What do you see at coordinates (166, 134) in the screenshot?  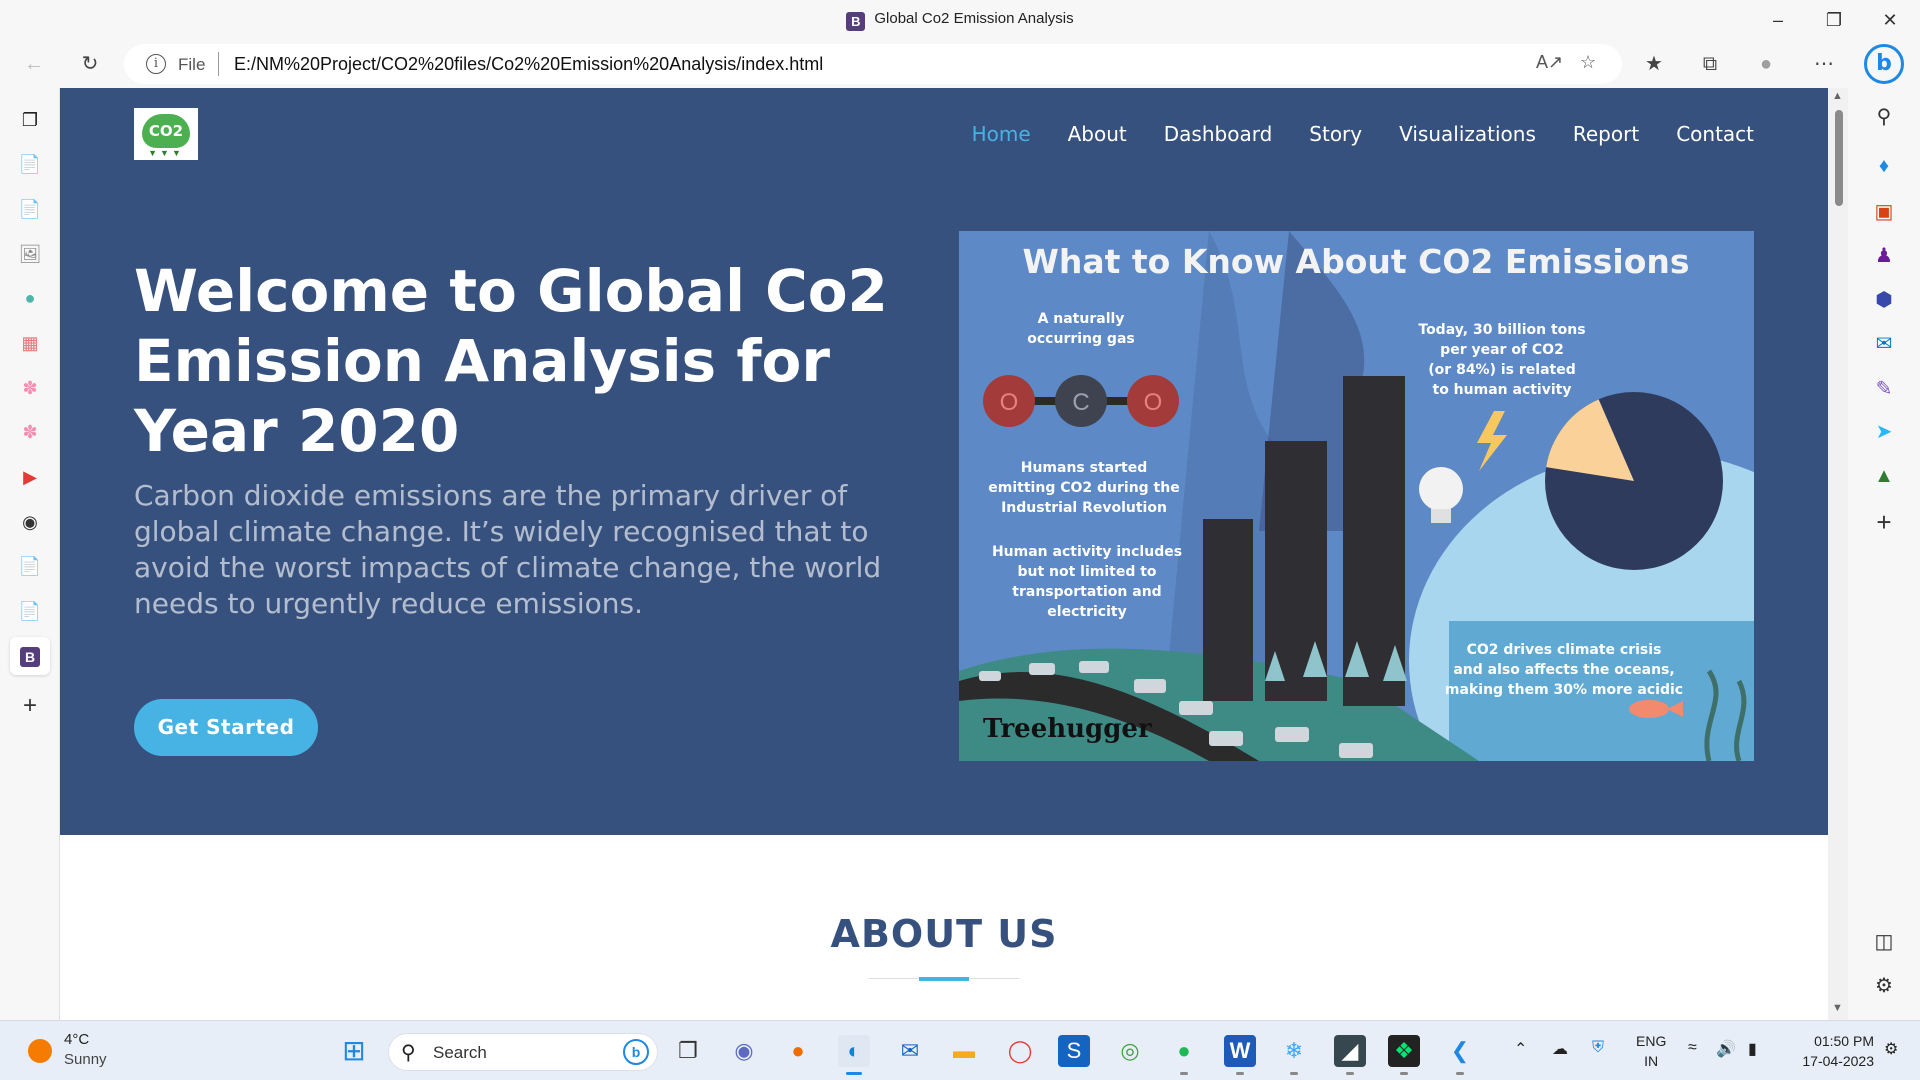 I see `site-logo: CO2 ▼▼▼` at bounding box center [166, 134].